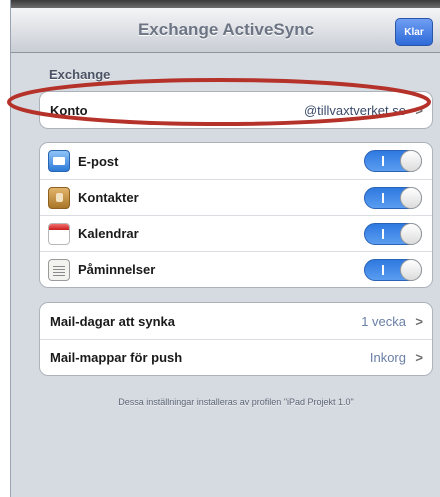 The image size is (440, 497). I want to click on calendars-toggle, so click(393, 234).